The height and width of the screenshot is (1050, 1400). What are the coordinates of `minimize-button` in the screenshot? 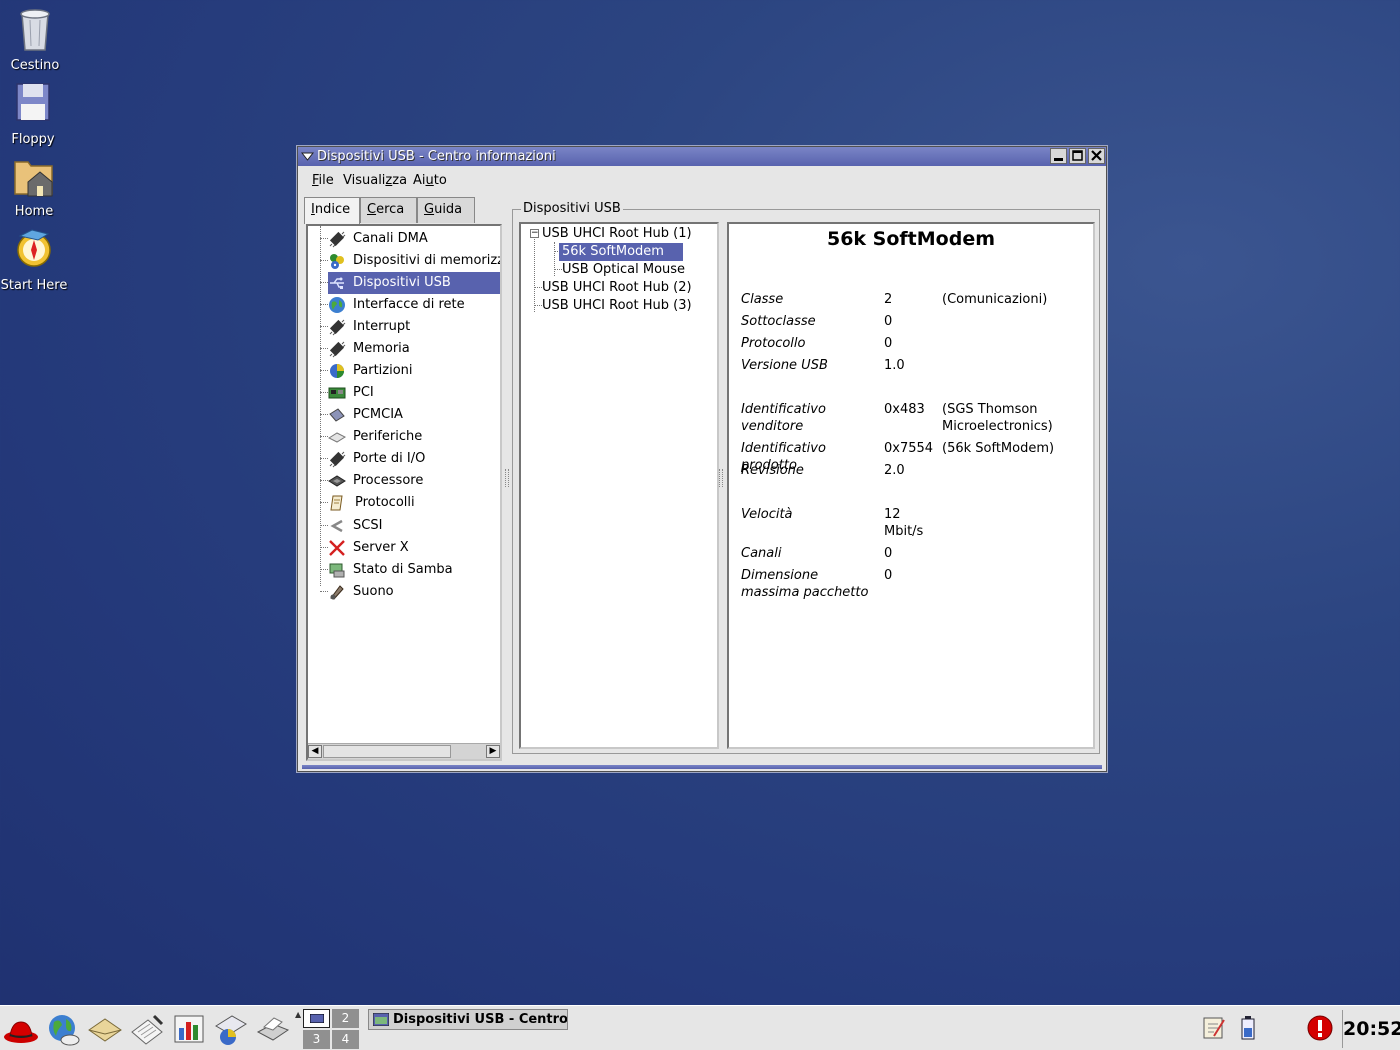 It's located at (1058, 156).